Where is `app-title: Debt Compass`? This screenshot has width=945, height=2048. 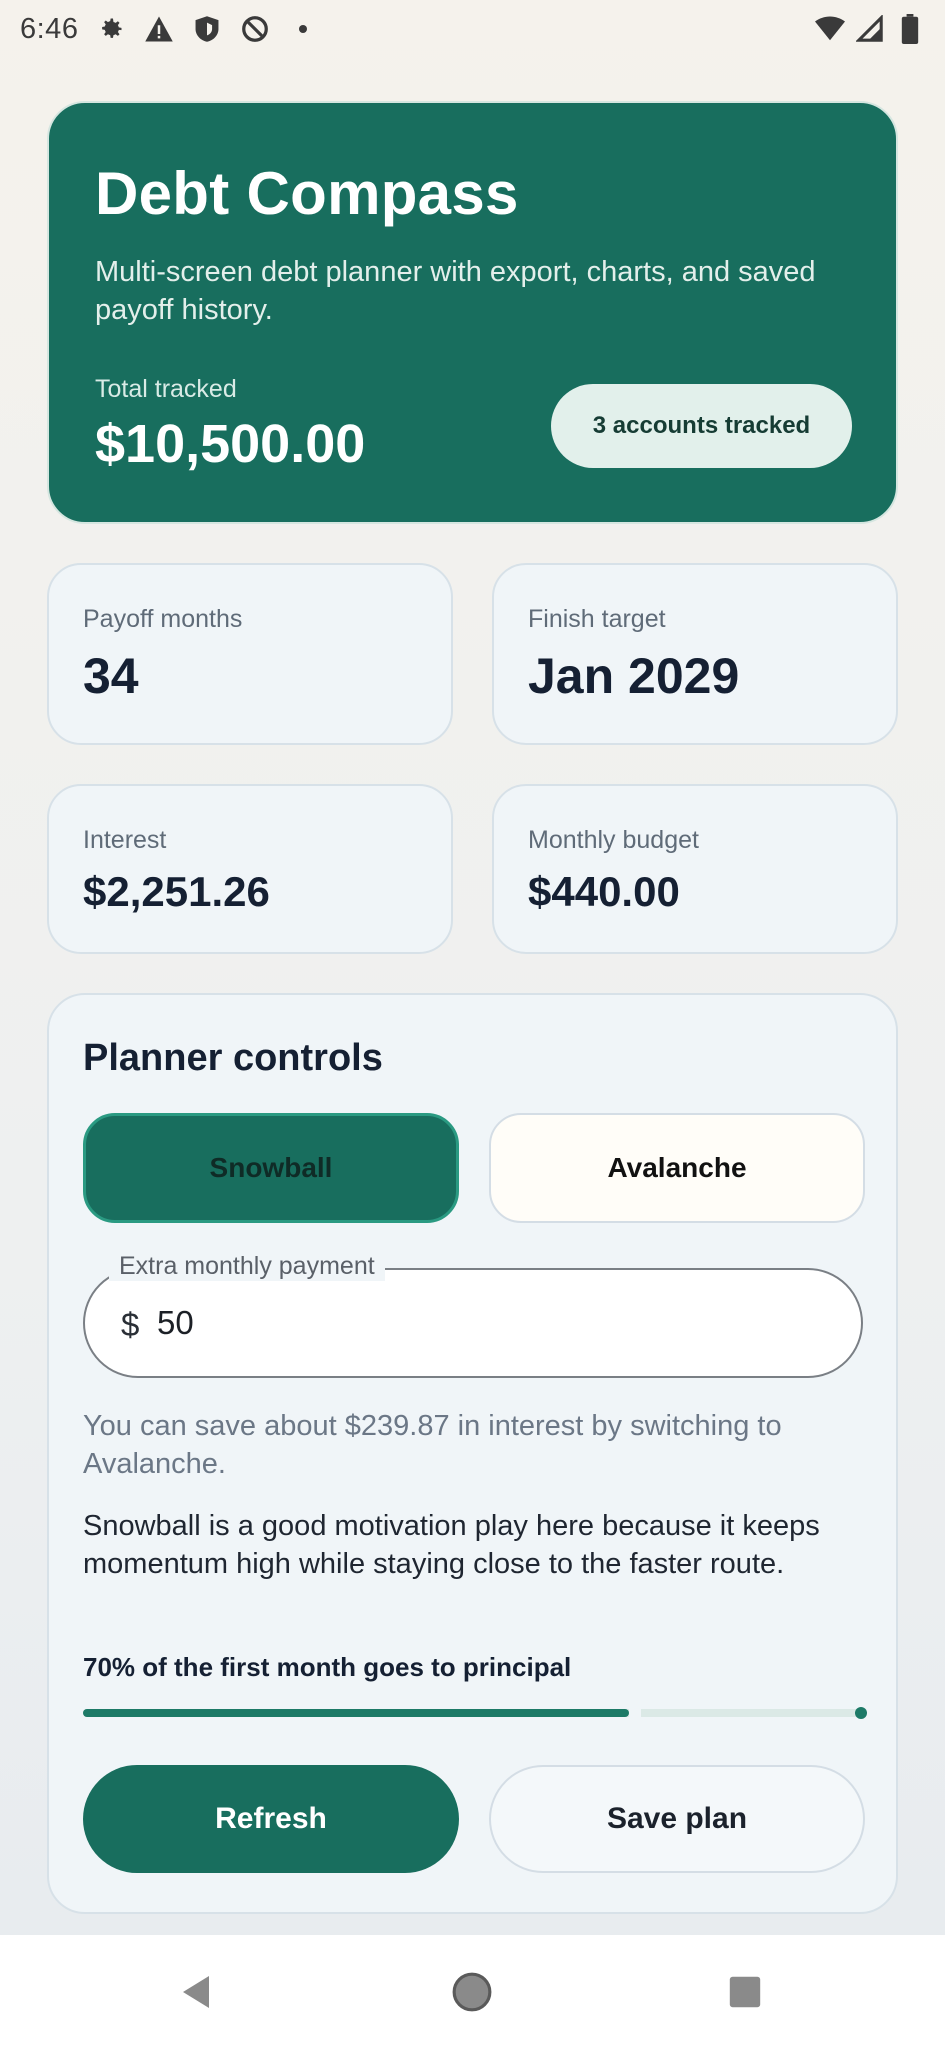
app-title: Debt Compass is located at coordinates (307, 193).